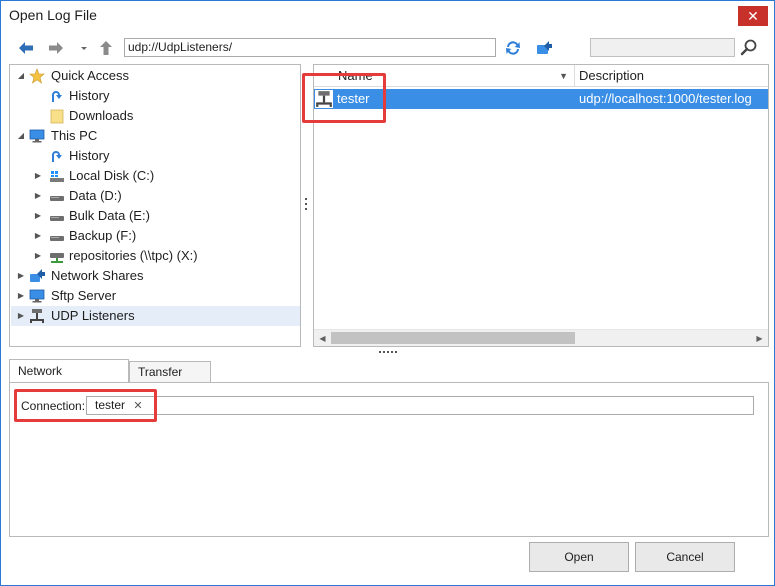 The height and width of the screenshot is (586, 775). I want to click on tree-item-label: Local Disk (C:), so click(112, 175).